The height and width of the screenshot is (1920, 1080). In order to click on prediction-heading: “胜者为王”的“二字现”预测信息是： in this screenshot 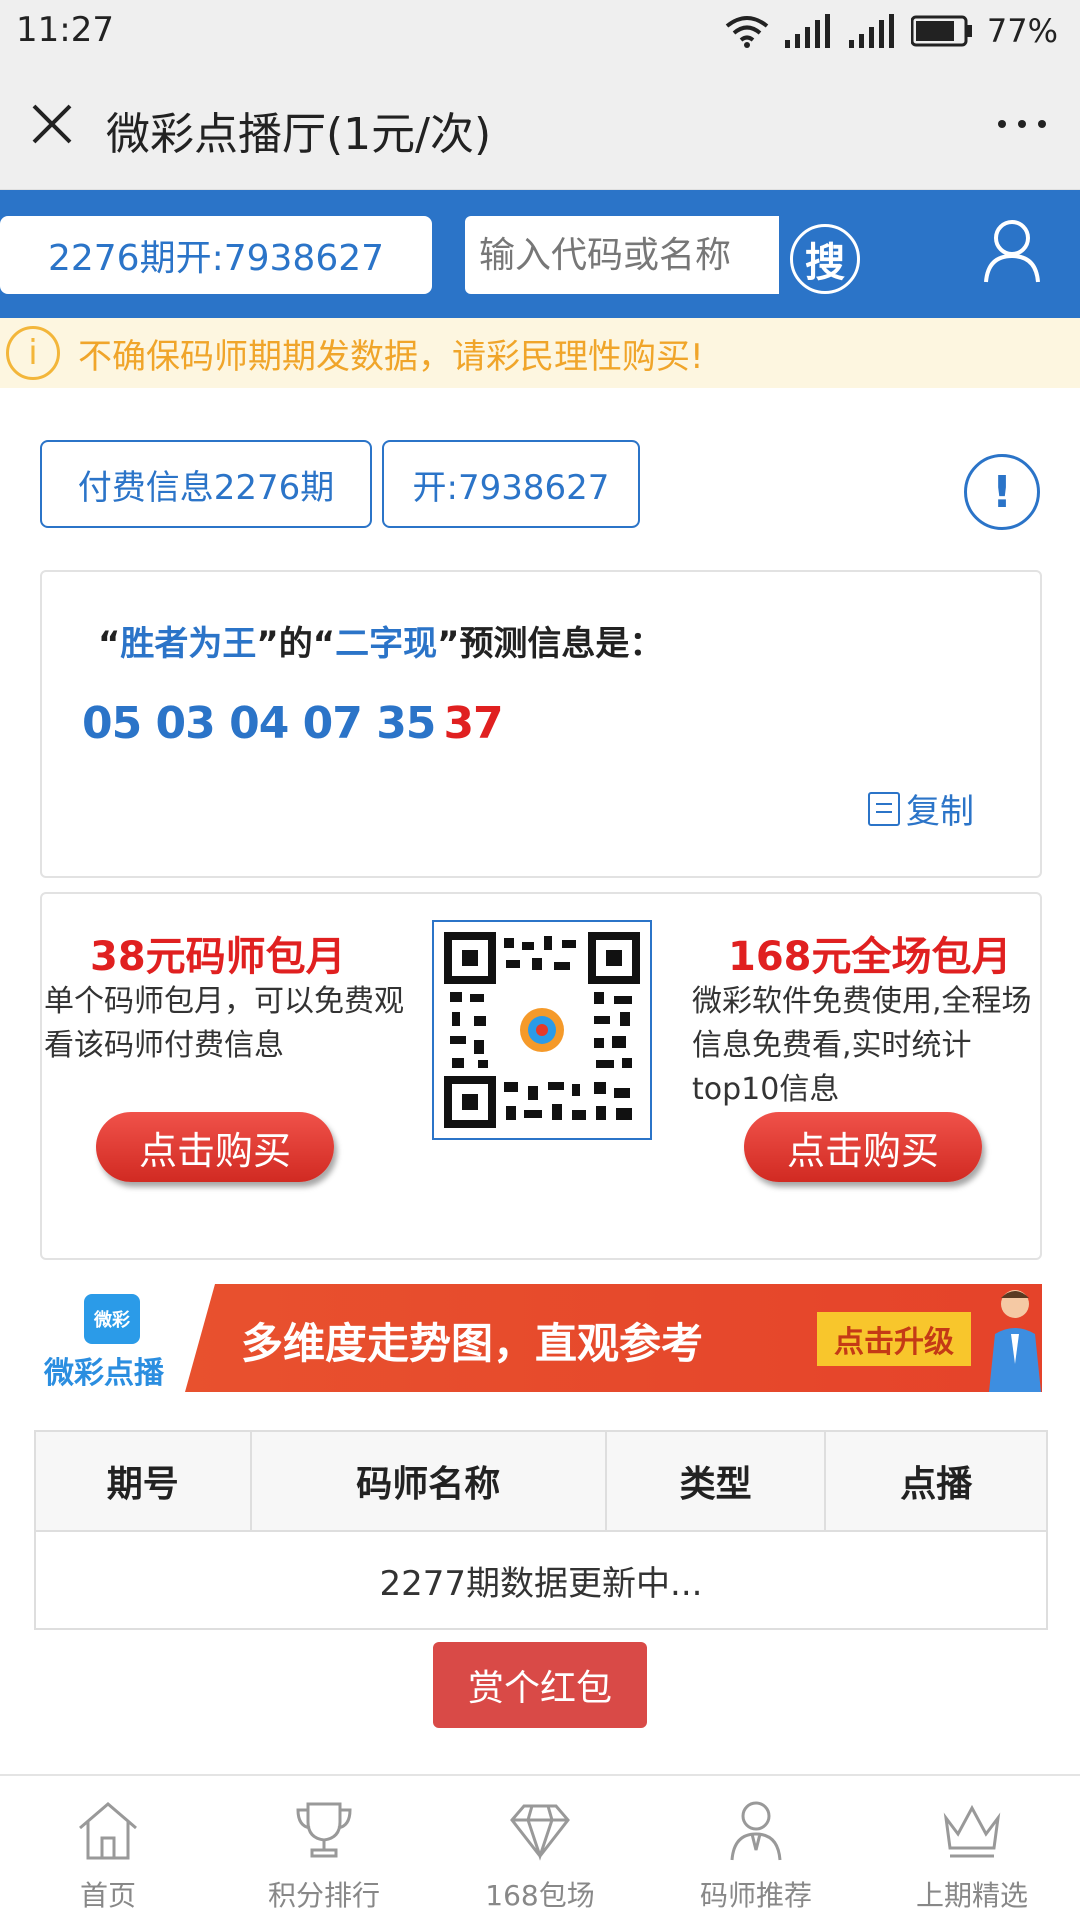, I will do `click(381, 644)`.